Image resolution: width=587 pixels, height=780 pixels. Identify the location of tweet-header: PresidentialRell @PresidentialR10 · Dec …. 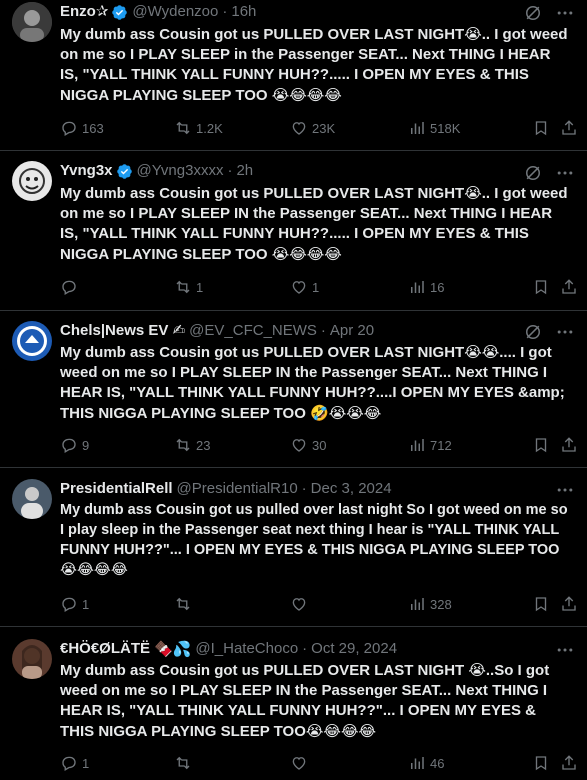
(226, 489).